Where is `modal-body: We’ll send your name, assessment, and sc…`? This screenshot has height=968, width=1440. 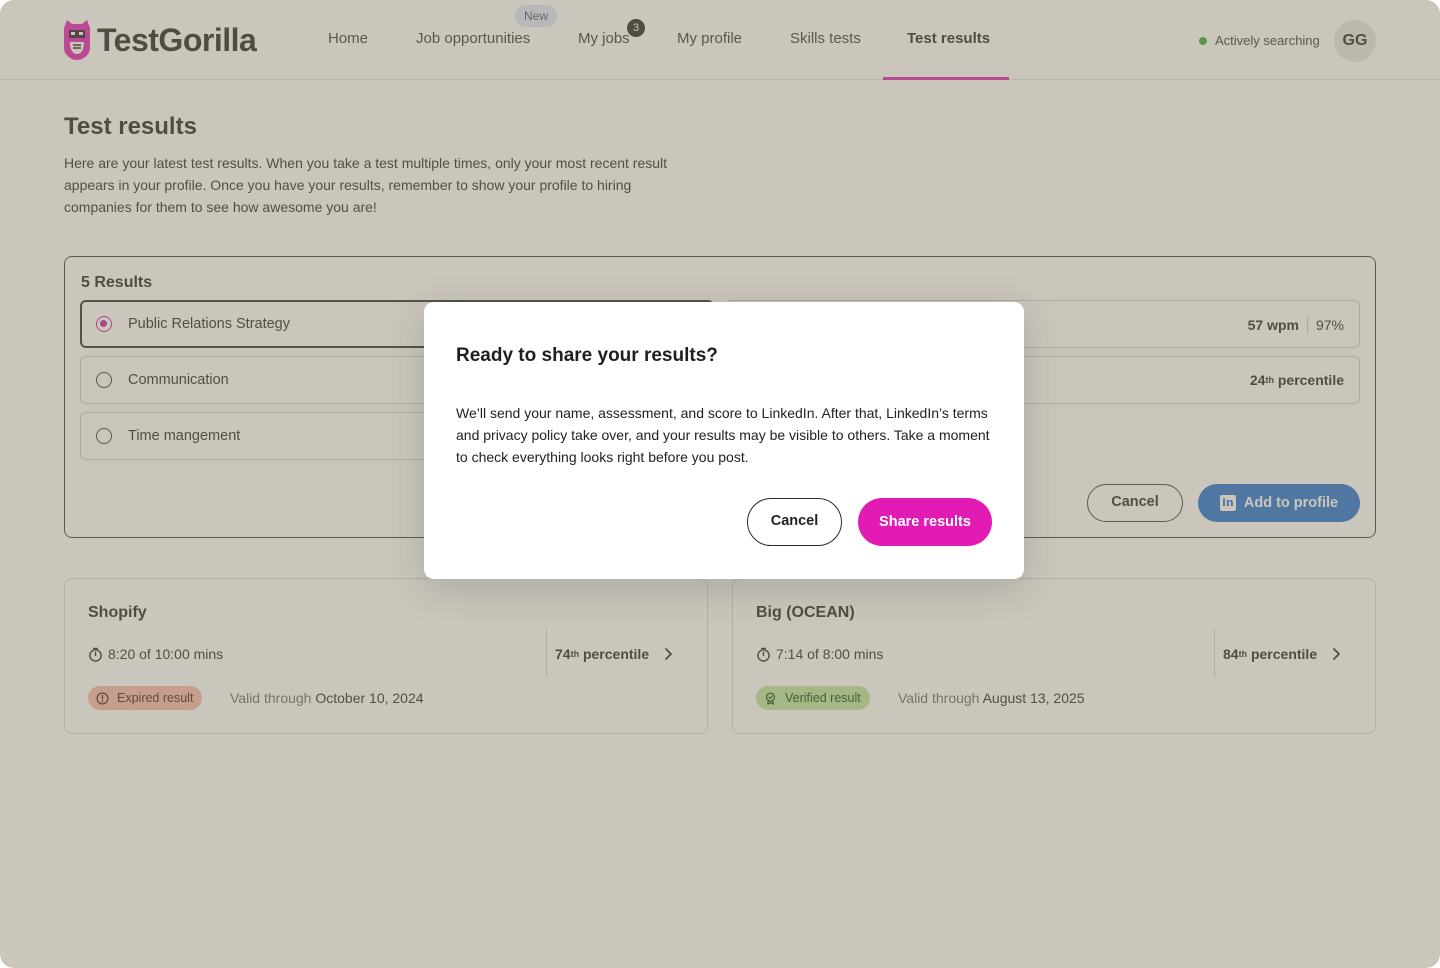
modal-body: We’ll send your name, assessment, and sc… is located at coordinates (723, 435).